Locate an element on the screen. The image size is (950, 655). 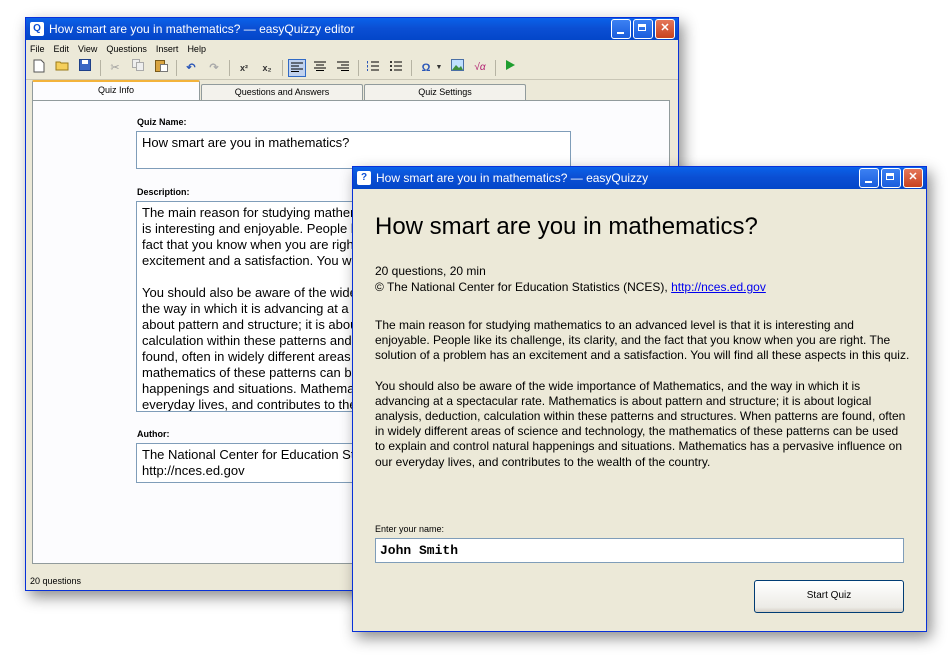
undo-icon: ↶ is located at coordinates (191, 68).